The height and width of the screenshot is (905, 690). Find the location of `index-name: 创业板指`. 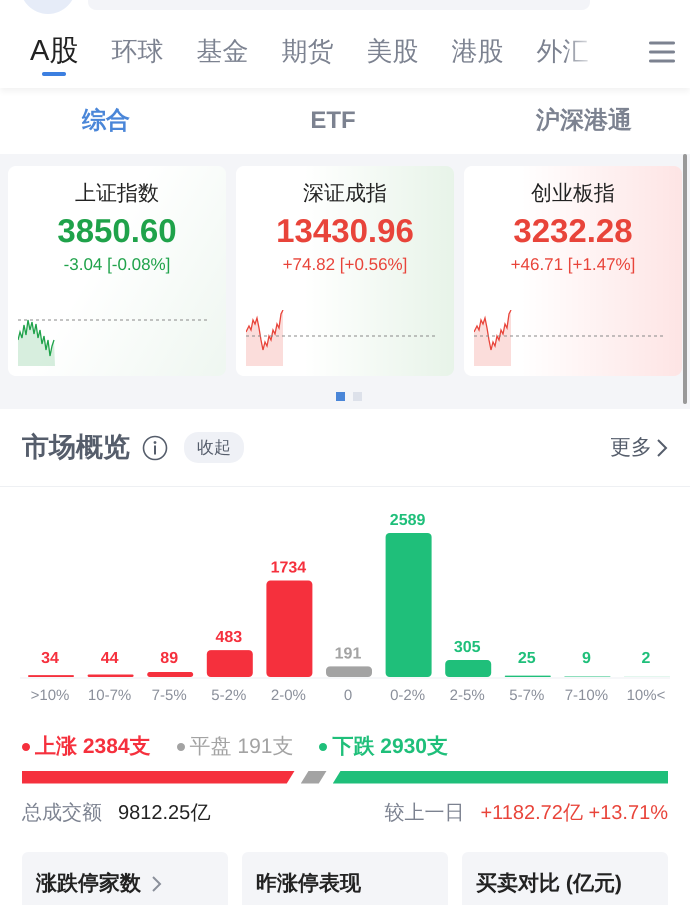

index-name: 创业板指 is located at coordinates (573, 194).